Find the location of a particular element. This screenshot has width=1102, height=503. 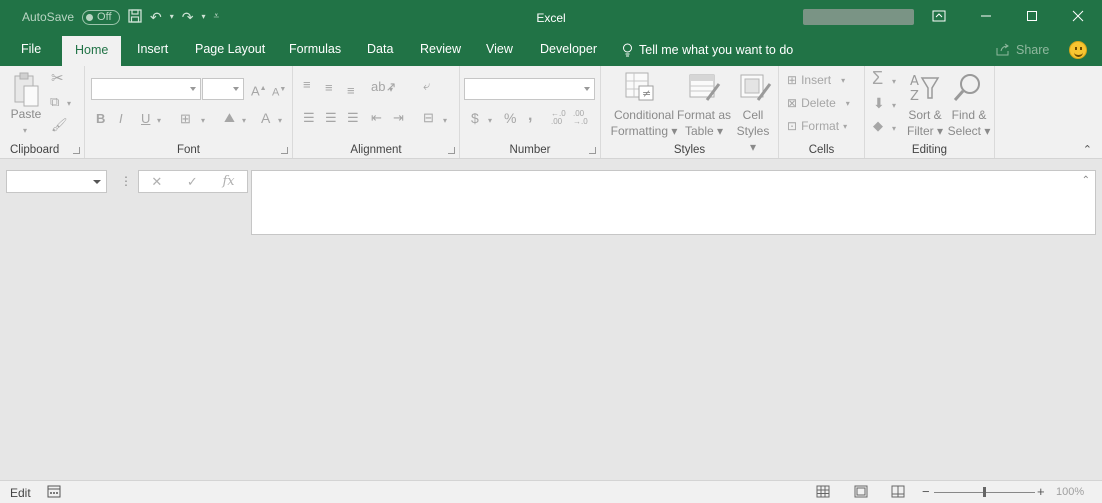

tab-developer: Developer is located at coordinates (568, 49).